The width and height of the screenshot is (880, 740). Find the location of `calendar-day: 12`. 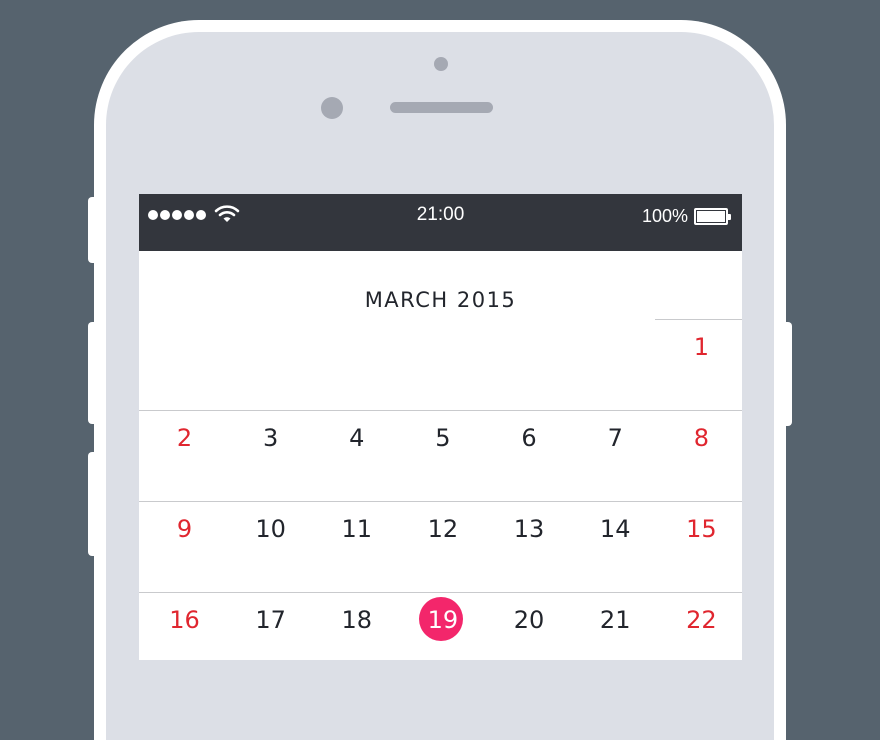

calendar-day: 12 is located at coordinates (442, 529).